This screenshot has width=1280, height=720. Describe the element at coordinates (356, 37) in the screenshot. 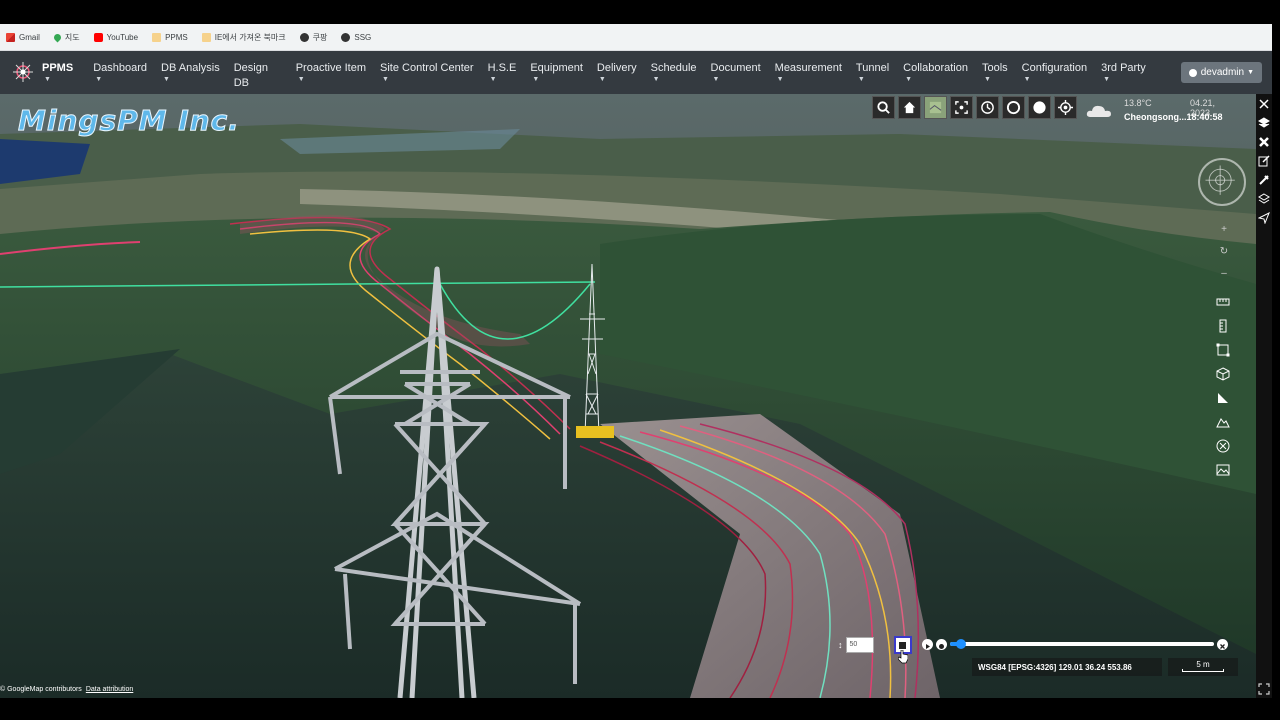

I see `bookmark-ssg: SSG` at that location.